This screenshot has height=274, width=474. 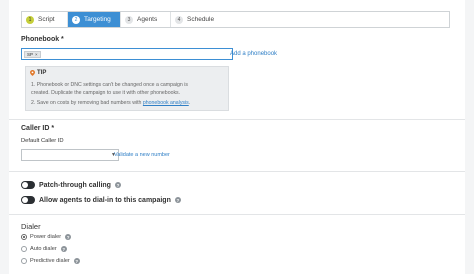 I want to click on tab-targeting: 2 Targeting, so click(x=94, y=19).